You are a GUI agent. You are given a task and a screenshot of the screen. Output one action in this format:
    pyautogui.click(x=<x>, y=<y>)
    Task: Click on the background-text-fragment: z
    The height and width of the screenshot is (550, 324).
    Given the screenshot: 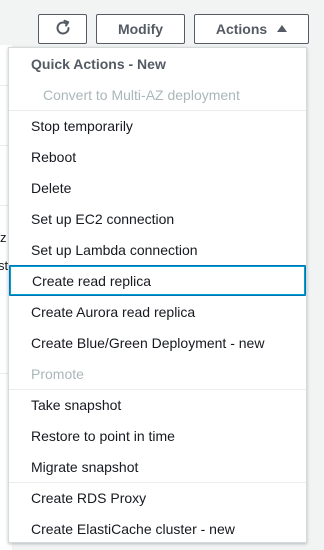 What is the action you would take?
    pyautogui.click(x=3, y=237)
    